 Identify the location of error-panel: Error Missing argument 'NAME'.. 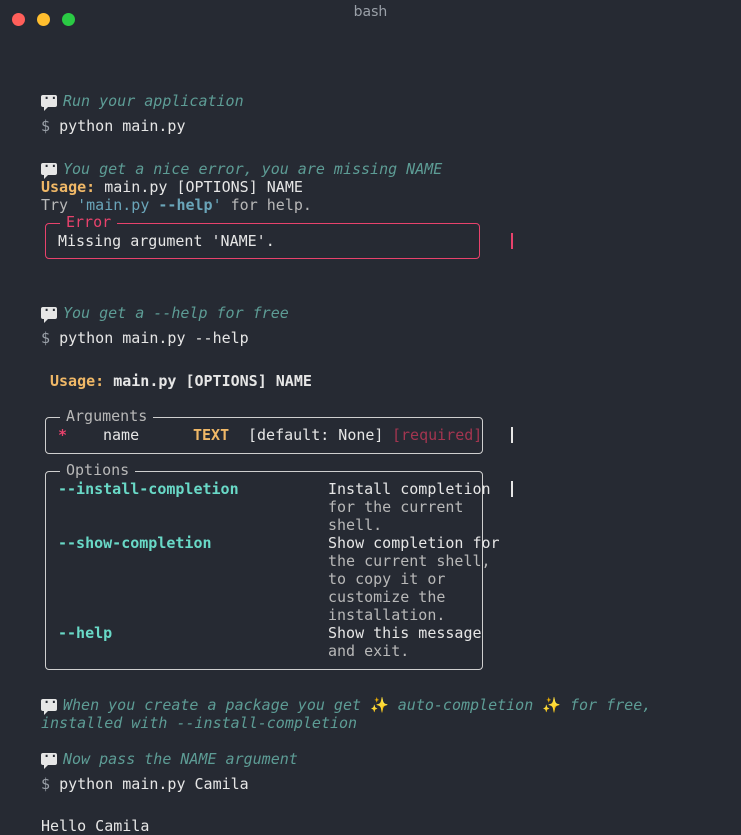
(262, 236).